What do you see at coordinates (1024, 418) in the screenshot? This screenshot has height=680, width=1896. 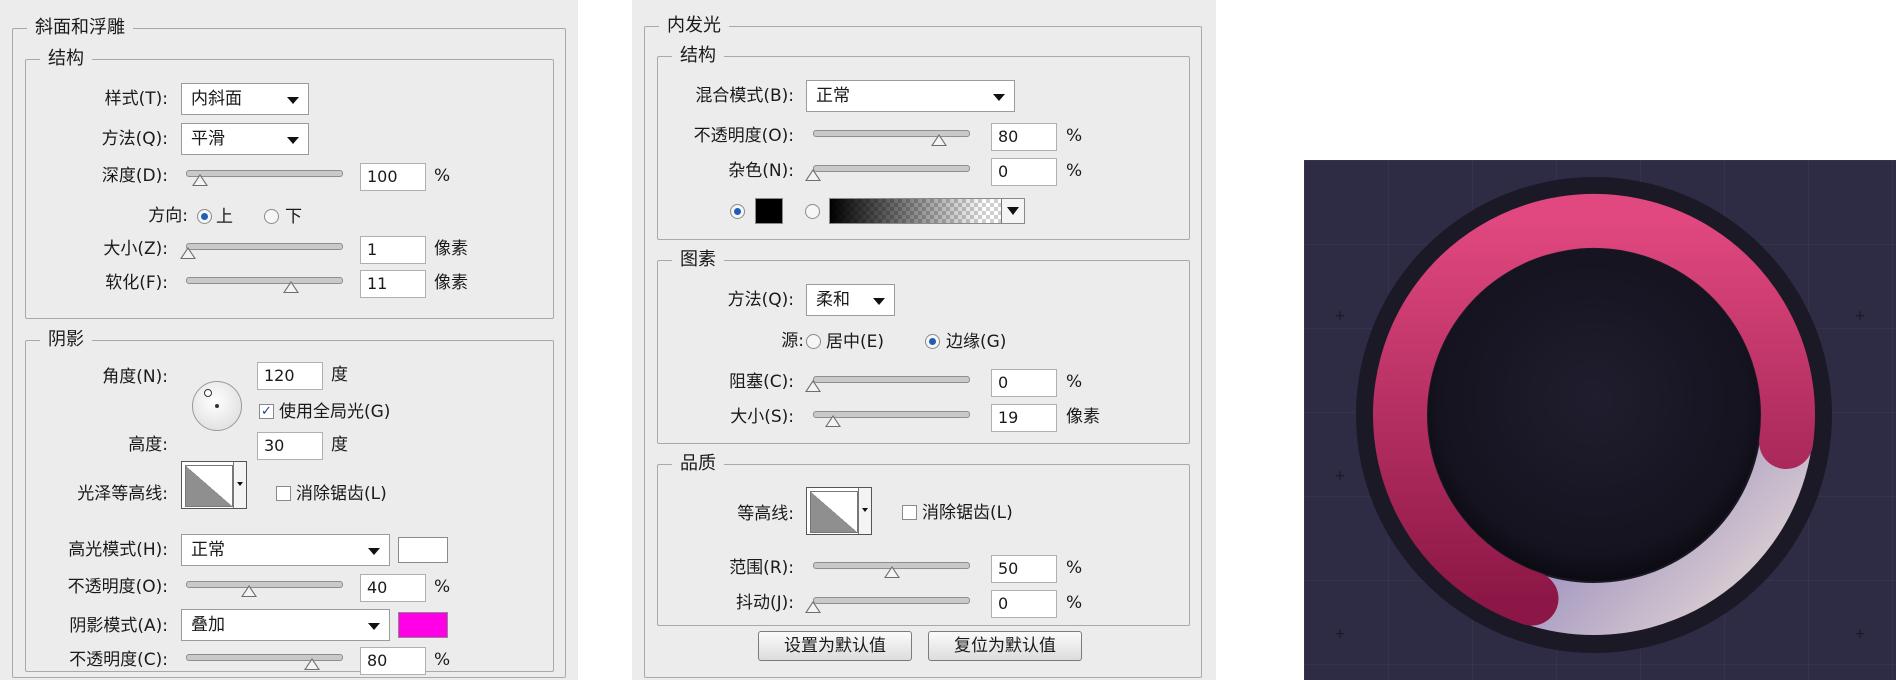 I see `glow-size-input: 19` at bounding box center [1024, 418].